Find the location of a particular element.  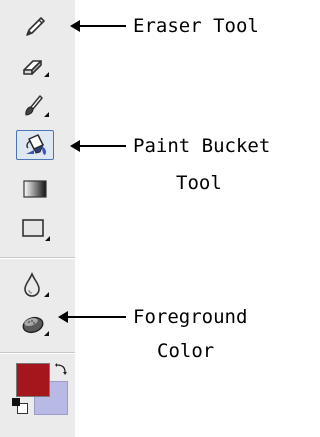

water-drop-icon is located at coordinates (36, 284).